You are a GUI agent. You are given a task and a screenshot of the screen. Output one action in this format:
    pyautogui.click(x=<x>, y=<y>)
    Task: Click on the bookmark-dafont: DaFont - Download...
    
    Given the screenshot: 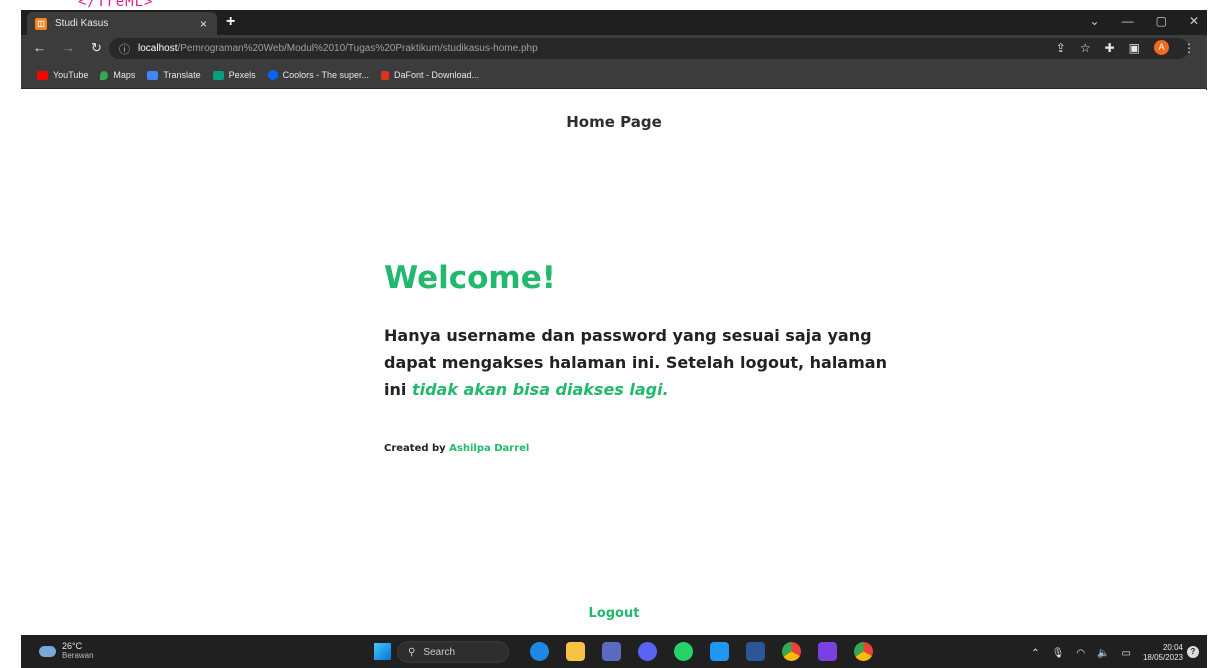 What is the action you would take?
    pyautogui.click(x=430, y=75)
    